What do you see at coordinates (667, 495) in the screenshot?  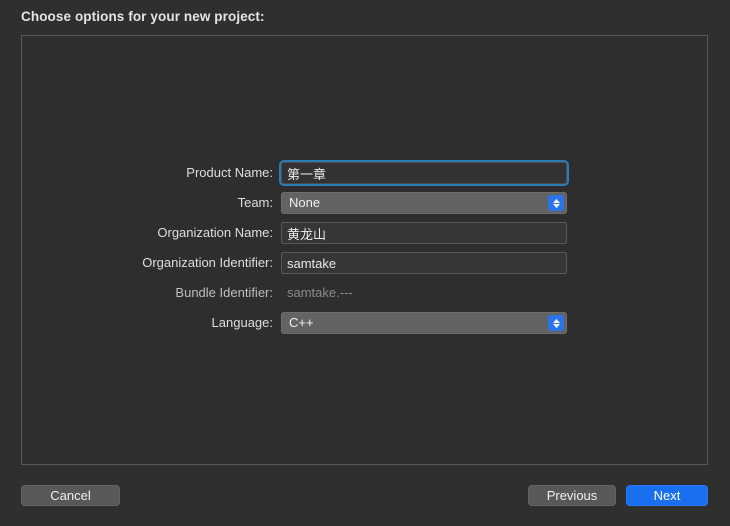 I see `next-button: Next` at bounding box center [667, 495].